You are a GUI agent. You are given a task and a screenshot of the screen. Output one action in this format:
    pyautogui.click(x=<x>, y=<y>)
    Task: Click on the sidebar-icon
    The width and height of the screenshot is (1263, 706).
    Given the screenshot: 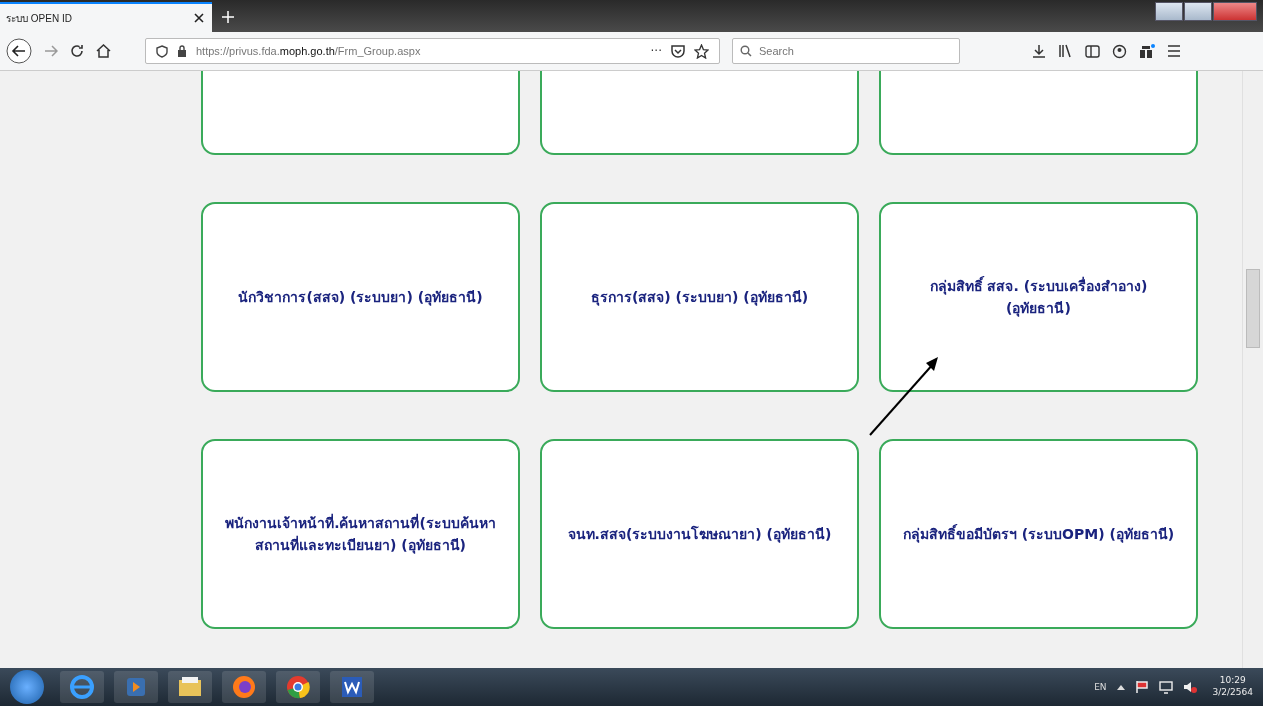 What is the action you would take?
    pyautogui.click(x=1092, y=51)
    